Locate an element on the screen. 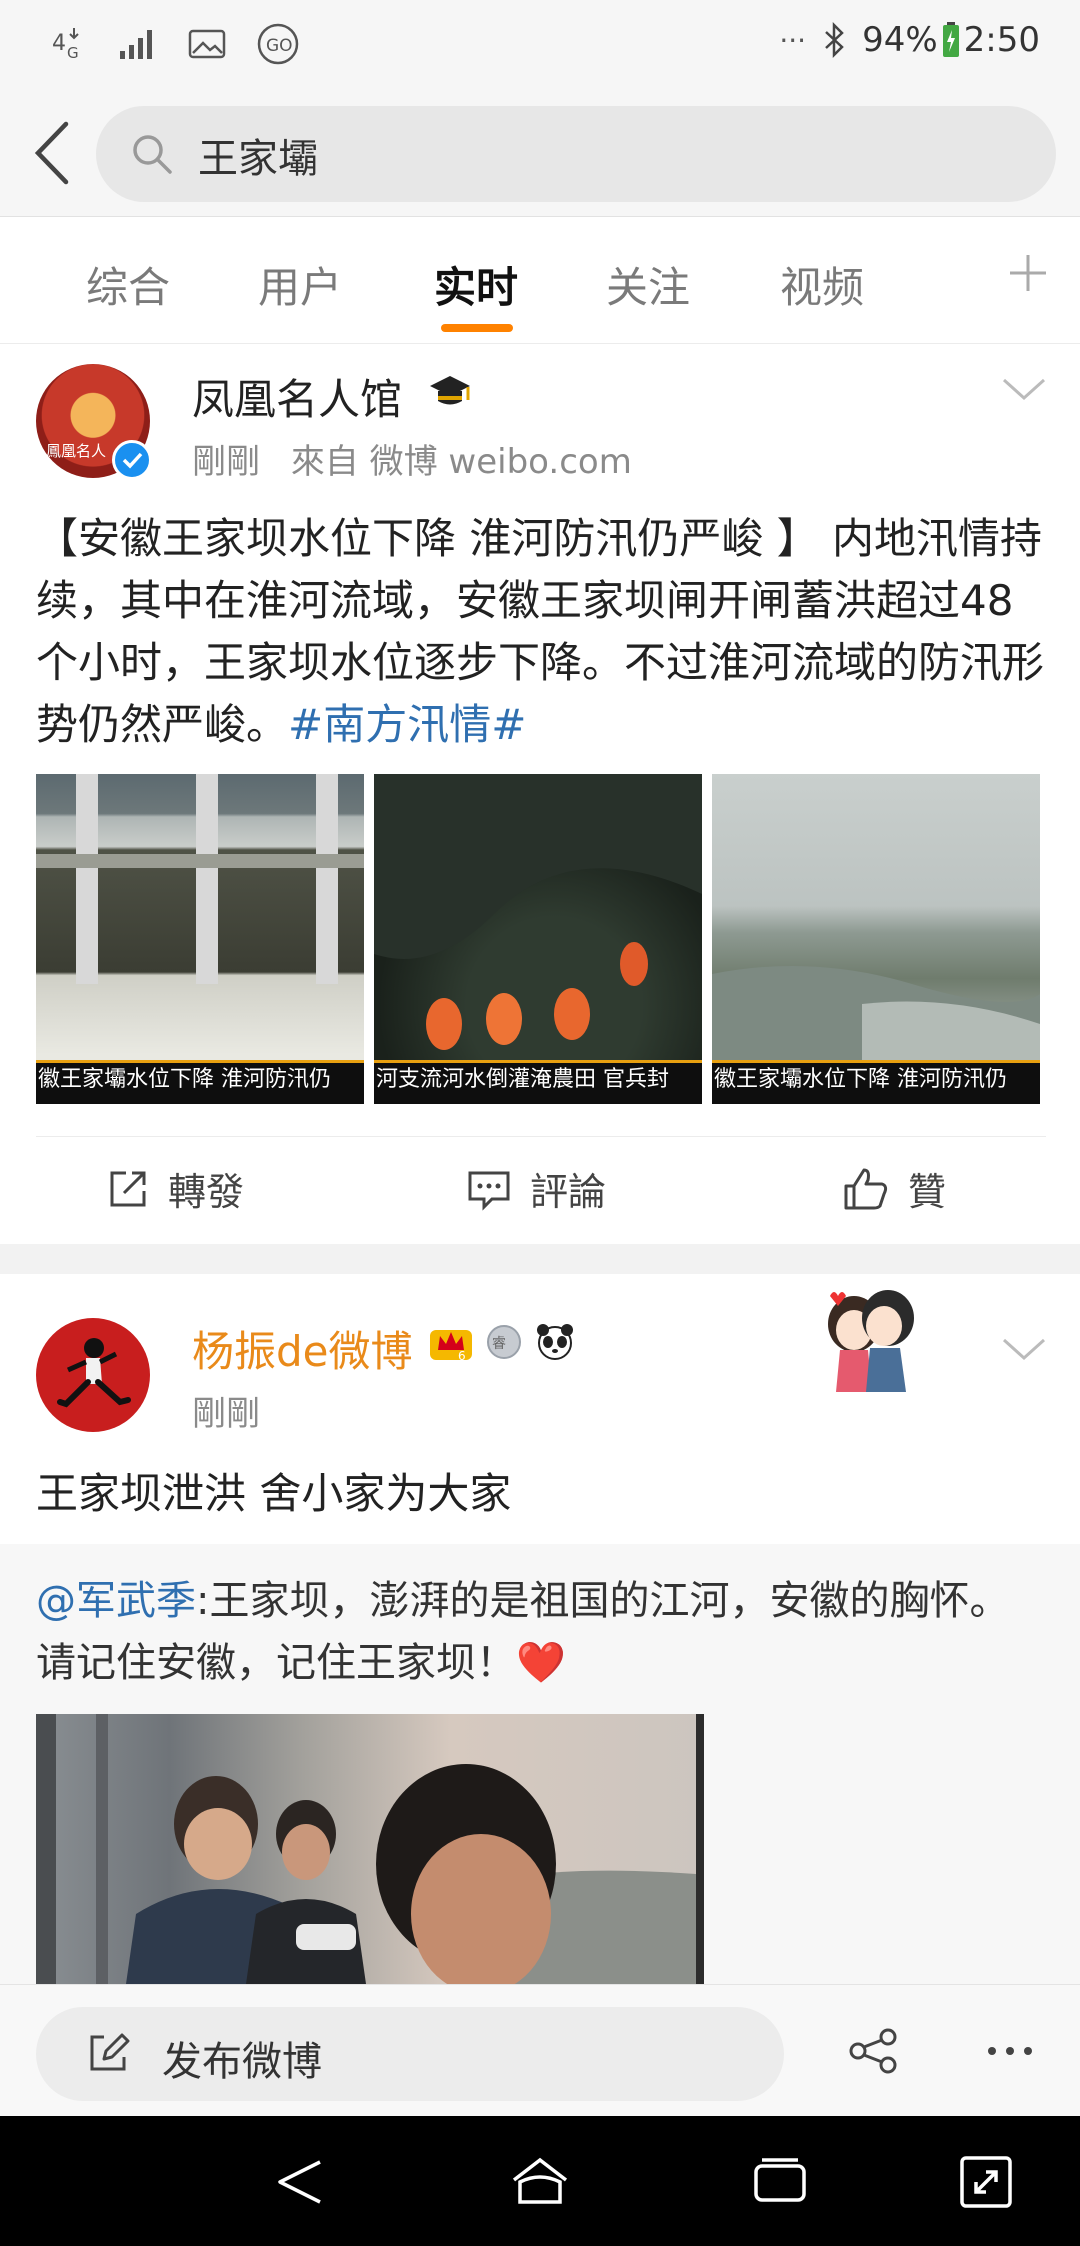 The height and width of the screenshot is (2246, 1080). post-image: 河支流河水倒灌淹農田 官兵封 is located at coordinates (538, 939).